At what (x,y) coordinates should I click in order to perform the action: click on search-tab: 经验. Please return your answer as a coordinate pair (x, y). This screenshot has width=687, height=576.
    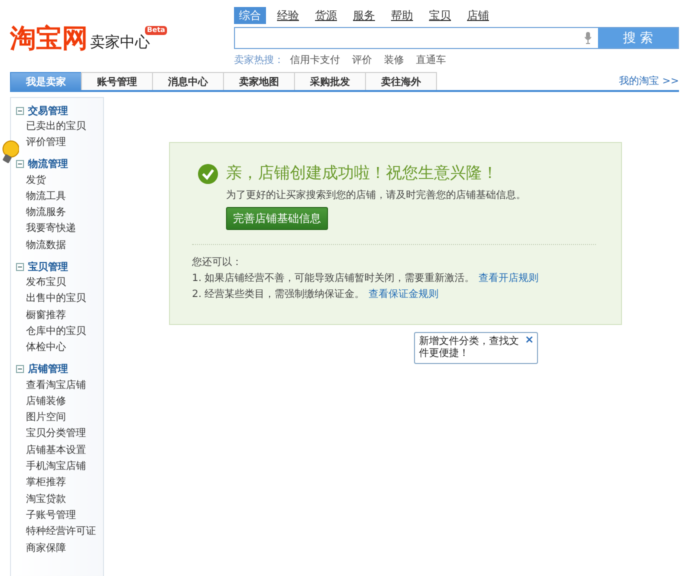
    Looking at the image, I should click on (288, 15).